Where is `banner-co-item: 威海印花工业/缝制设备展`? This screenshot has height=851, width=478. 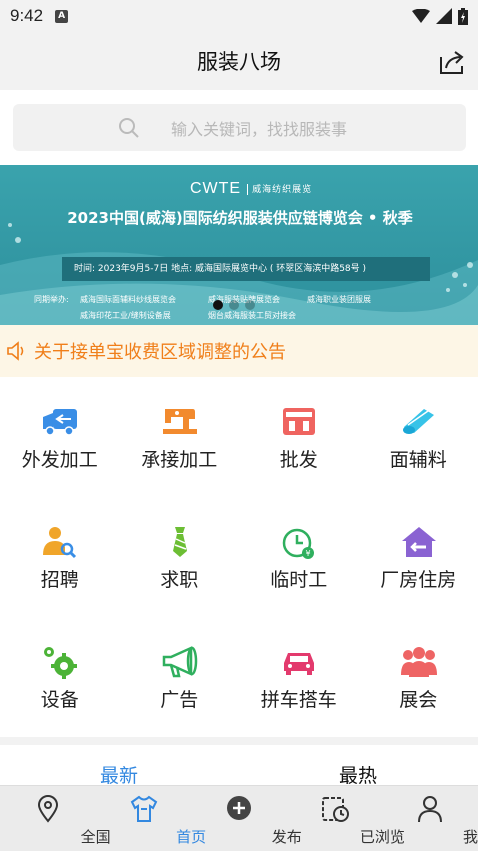 banner-co-item: 威海印花工业/缝制设备展 is located at coordinates (125, 315).